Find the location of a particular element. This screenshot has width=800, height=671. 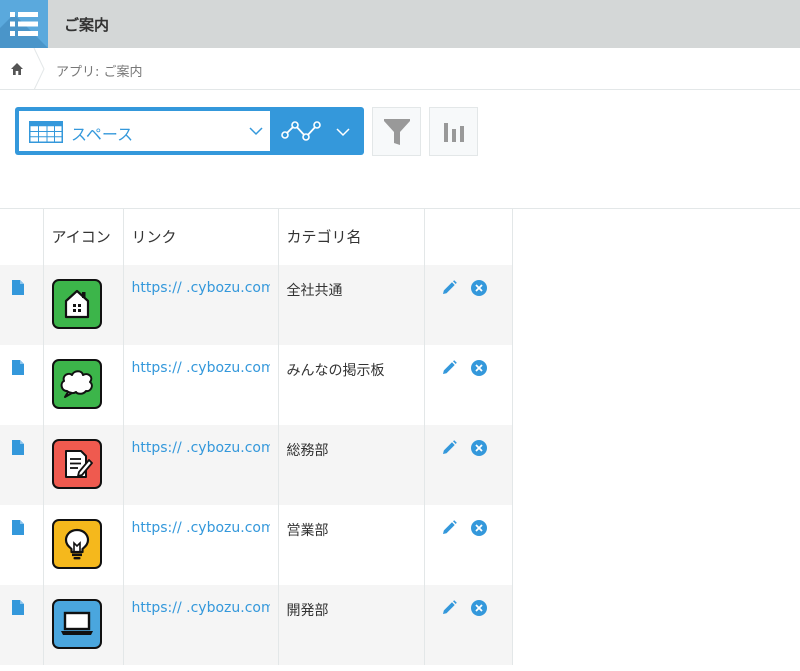

lightbulb-icon is located at coordinates (77, 544).